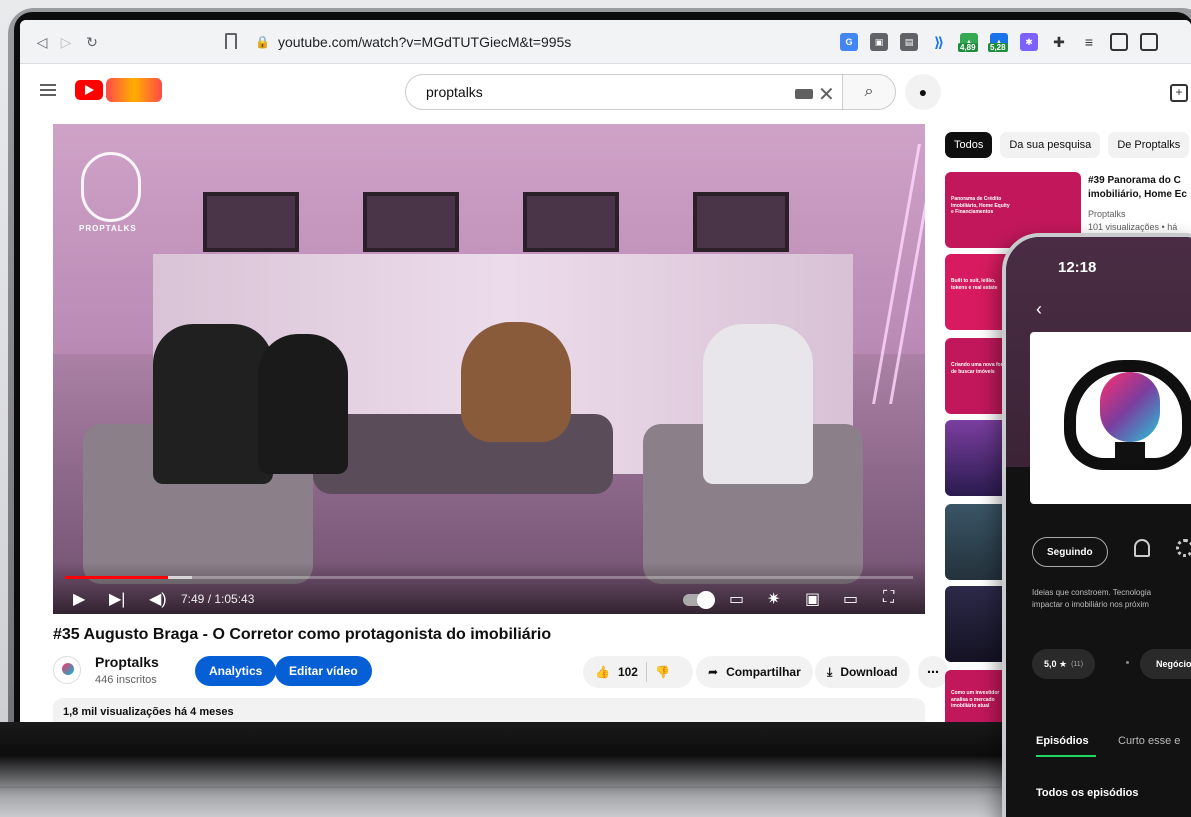 The height and width of the screenshot is (817, 1191). Describe the element at coordinates (111, 187) in the screenshot. I see `proptalks-watermark-icon` at that location.